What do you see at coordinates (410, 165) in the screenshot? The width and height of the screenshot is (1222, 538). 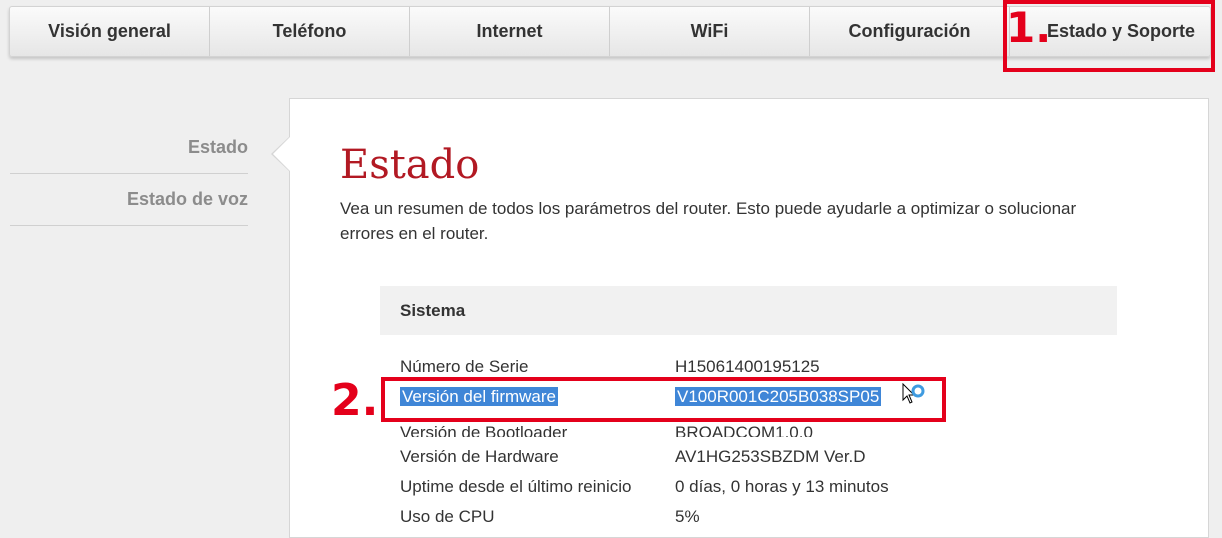 I see `page-title: Estado` at bounding box center [410, 165].